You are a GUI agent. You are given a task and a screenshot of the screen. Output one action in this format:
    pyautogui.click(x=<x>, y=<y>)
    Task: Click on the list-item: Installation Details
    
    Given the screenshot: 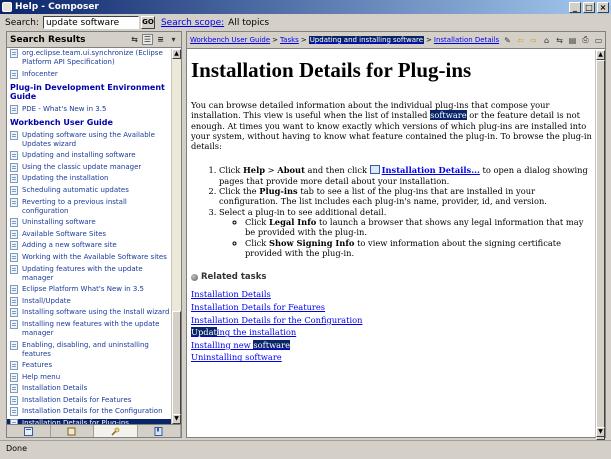 What is the action you would take?
    pyautogui.click(x=89, y=389)
    